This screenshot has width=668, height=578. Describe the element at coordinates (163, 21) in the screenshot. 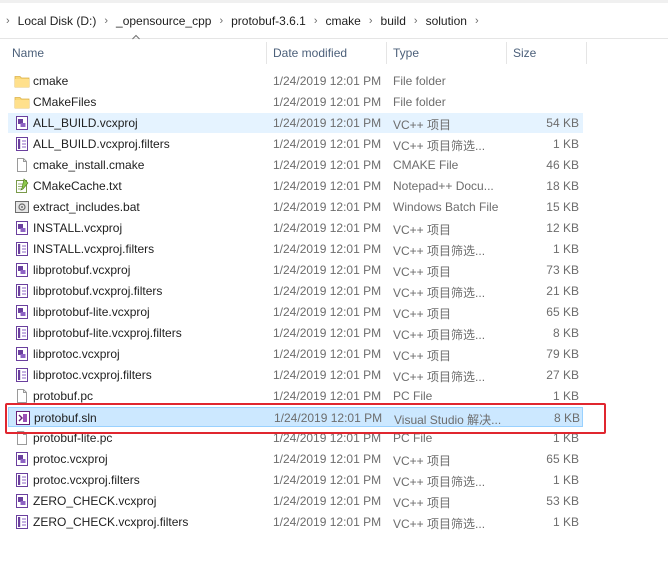

I see `breadcrumb-item: _opensource_cpp` at that location.